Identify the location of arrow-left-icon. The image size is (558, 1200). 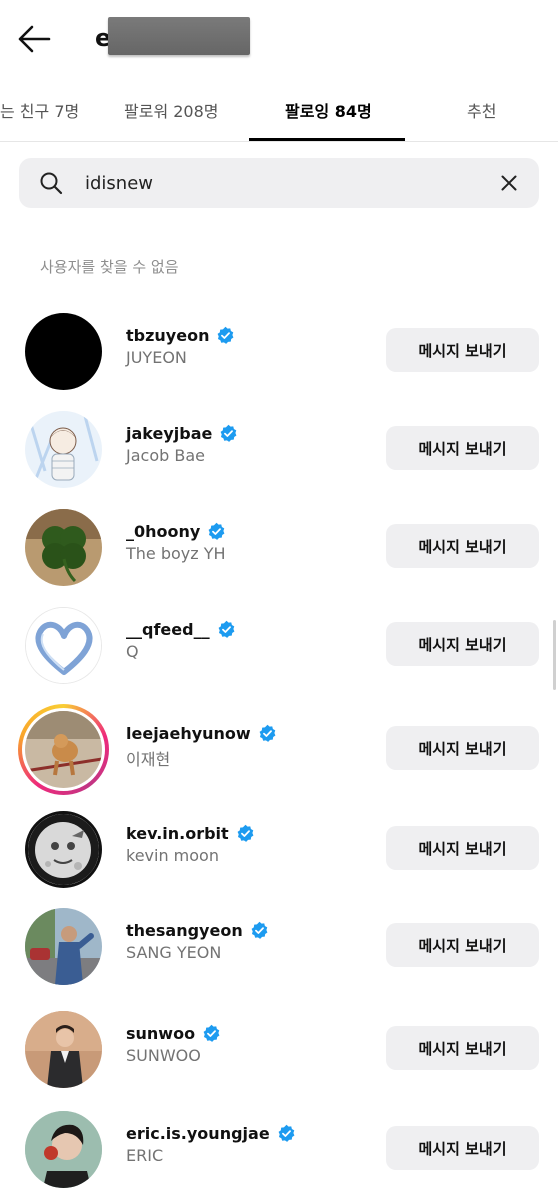
(34, 39).